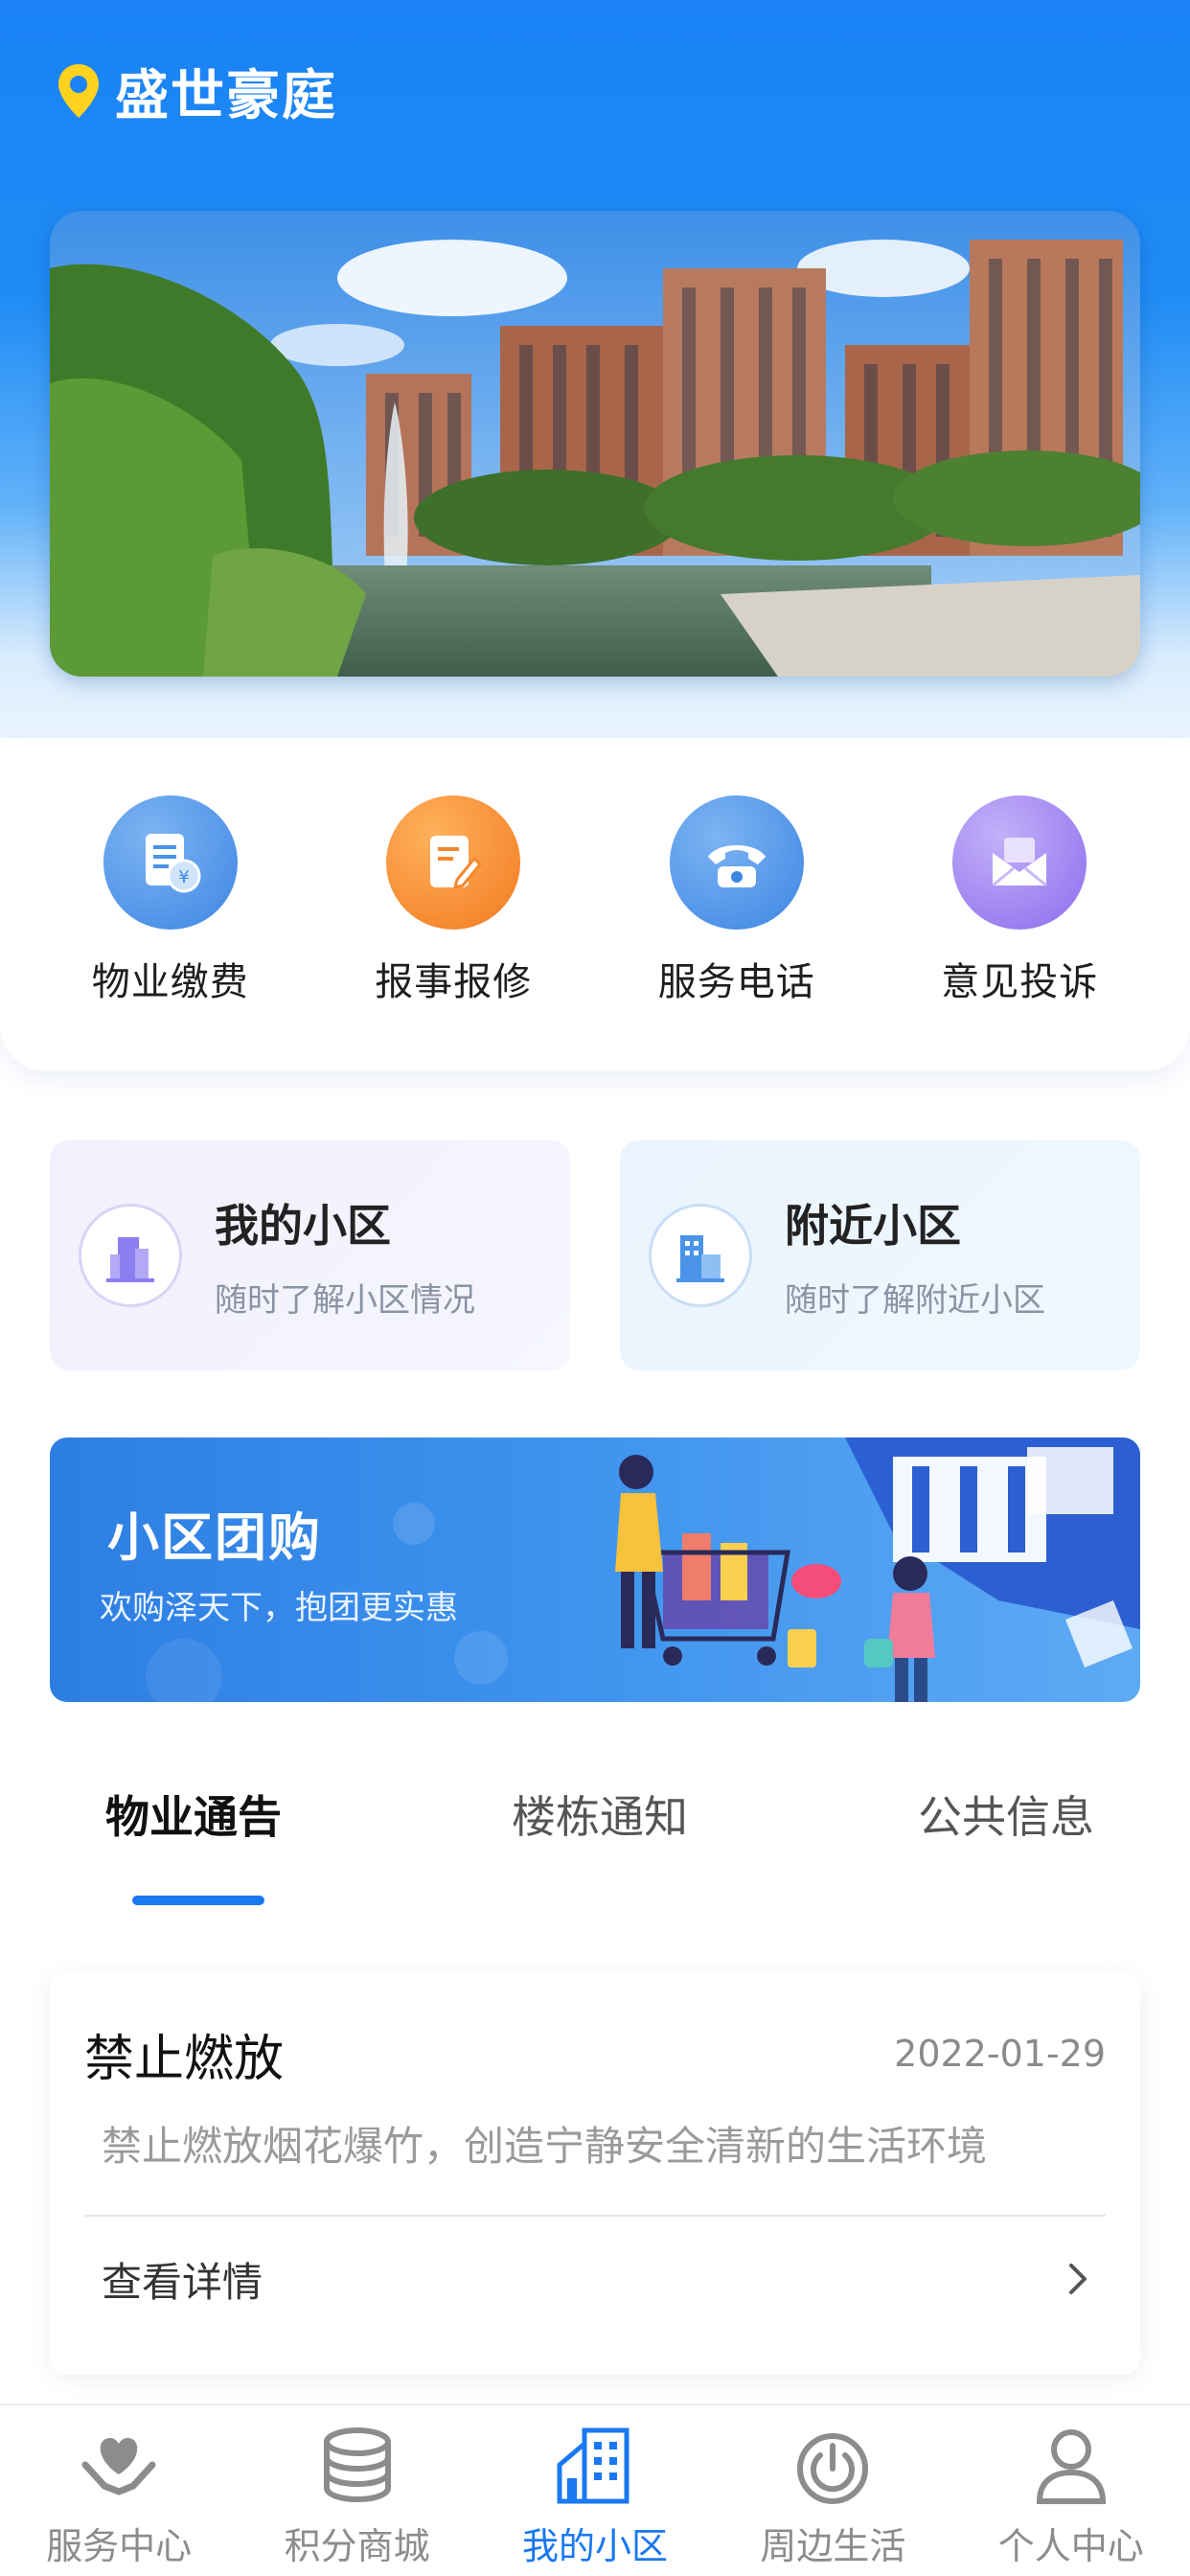 The image size is (1190, 2576). I want to click on quick-action-repair: 报事报修, so click(453, 933).